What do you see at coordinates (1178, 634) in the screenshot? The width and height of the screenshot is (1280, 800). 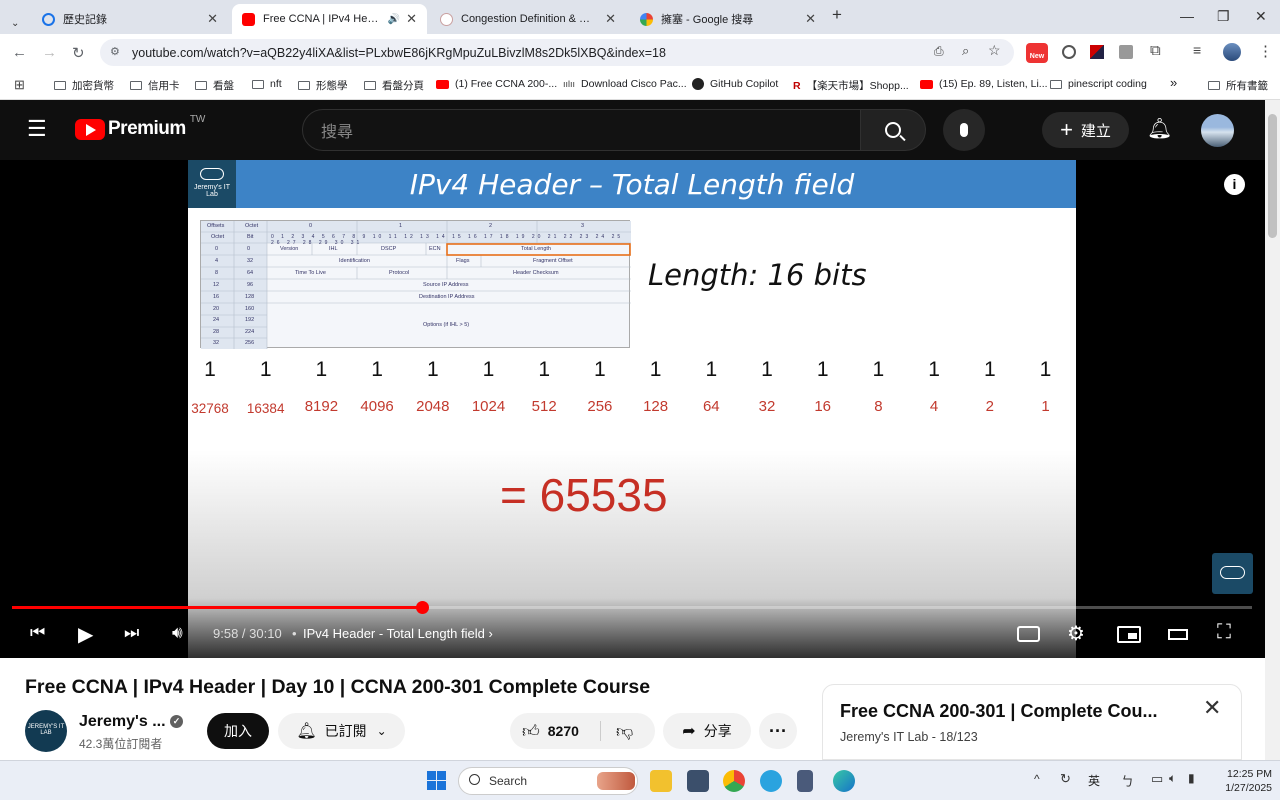 I see `theater-mode-icon` at bounding box center [1178, 634].